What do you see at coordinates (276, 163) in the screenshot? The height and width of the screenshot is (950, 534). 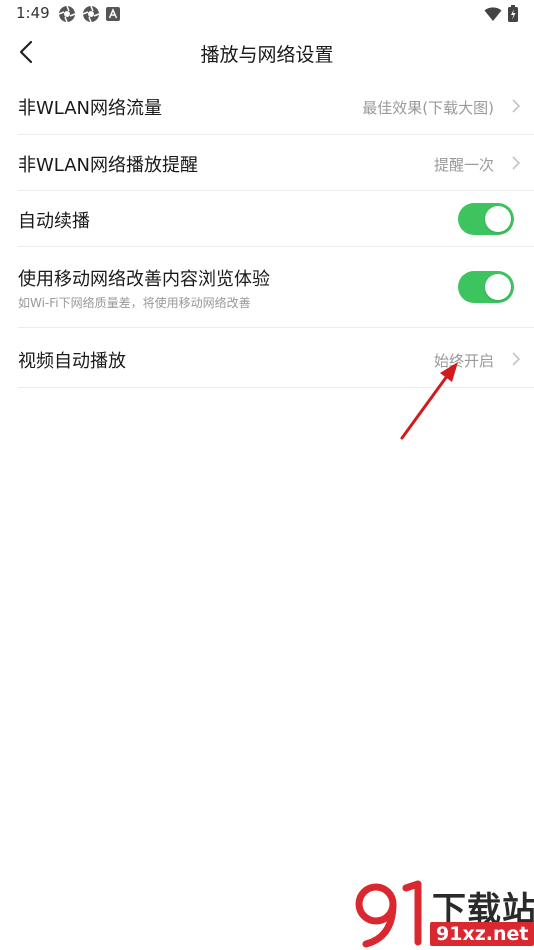 I see `setting-non-wlan-play-reminder: 非WLAN网络播放提醒 提醒一次` at bounding box center [276, 163].